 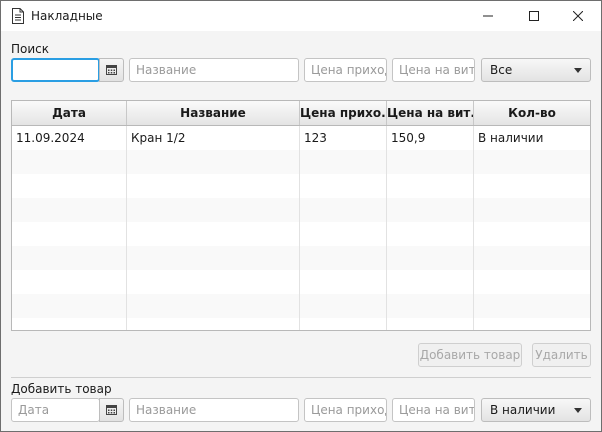 What do you see at coordinates (536, 70) in the screenshot?
I see `search-filter-select: Все` at bounding box center [536, 70].